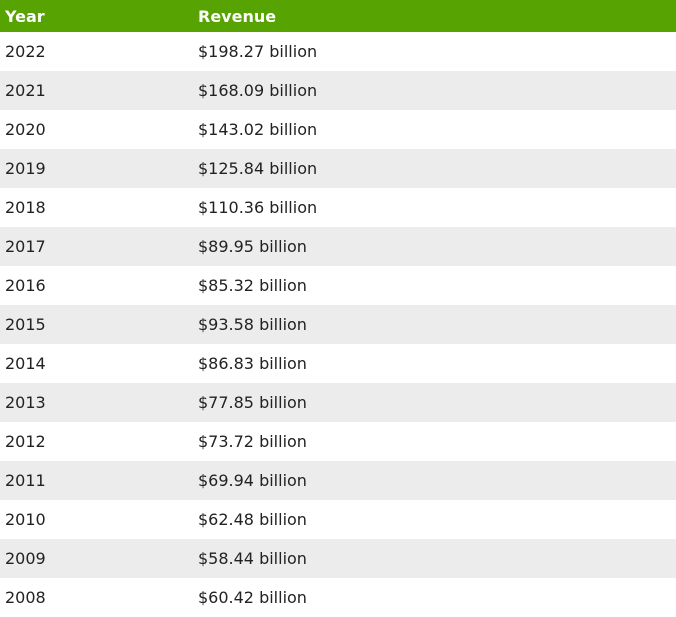 The height and width of the screenshot is (617, 676). I want to click on revenue-cell: $69.94 billion, so click(252, 480).